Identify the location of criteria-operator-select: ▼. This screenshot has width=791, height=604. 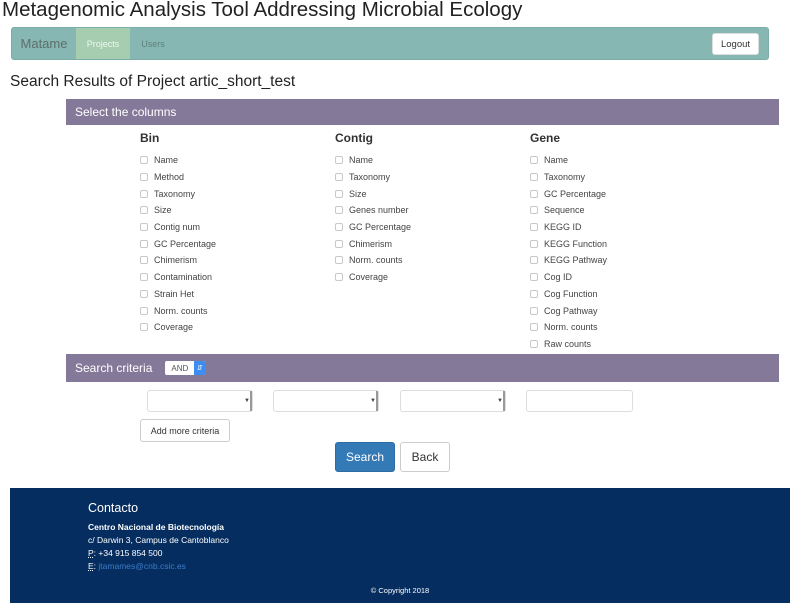
(453, 401).